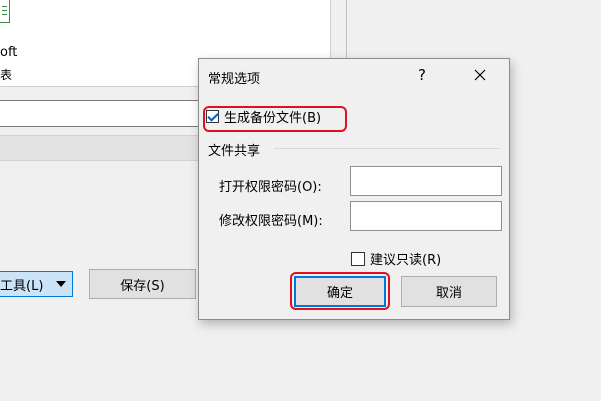 The width and height of the screenshot is (601, 401). I want to click on tools-dropdown-button: 工具(L), so click(36, 284).